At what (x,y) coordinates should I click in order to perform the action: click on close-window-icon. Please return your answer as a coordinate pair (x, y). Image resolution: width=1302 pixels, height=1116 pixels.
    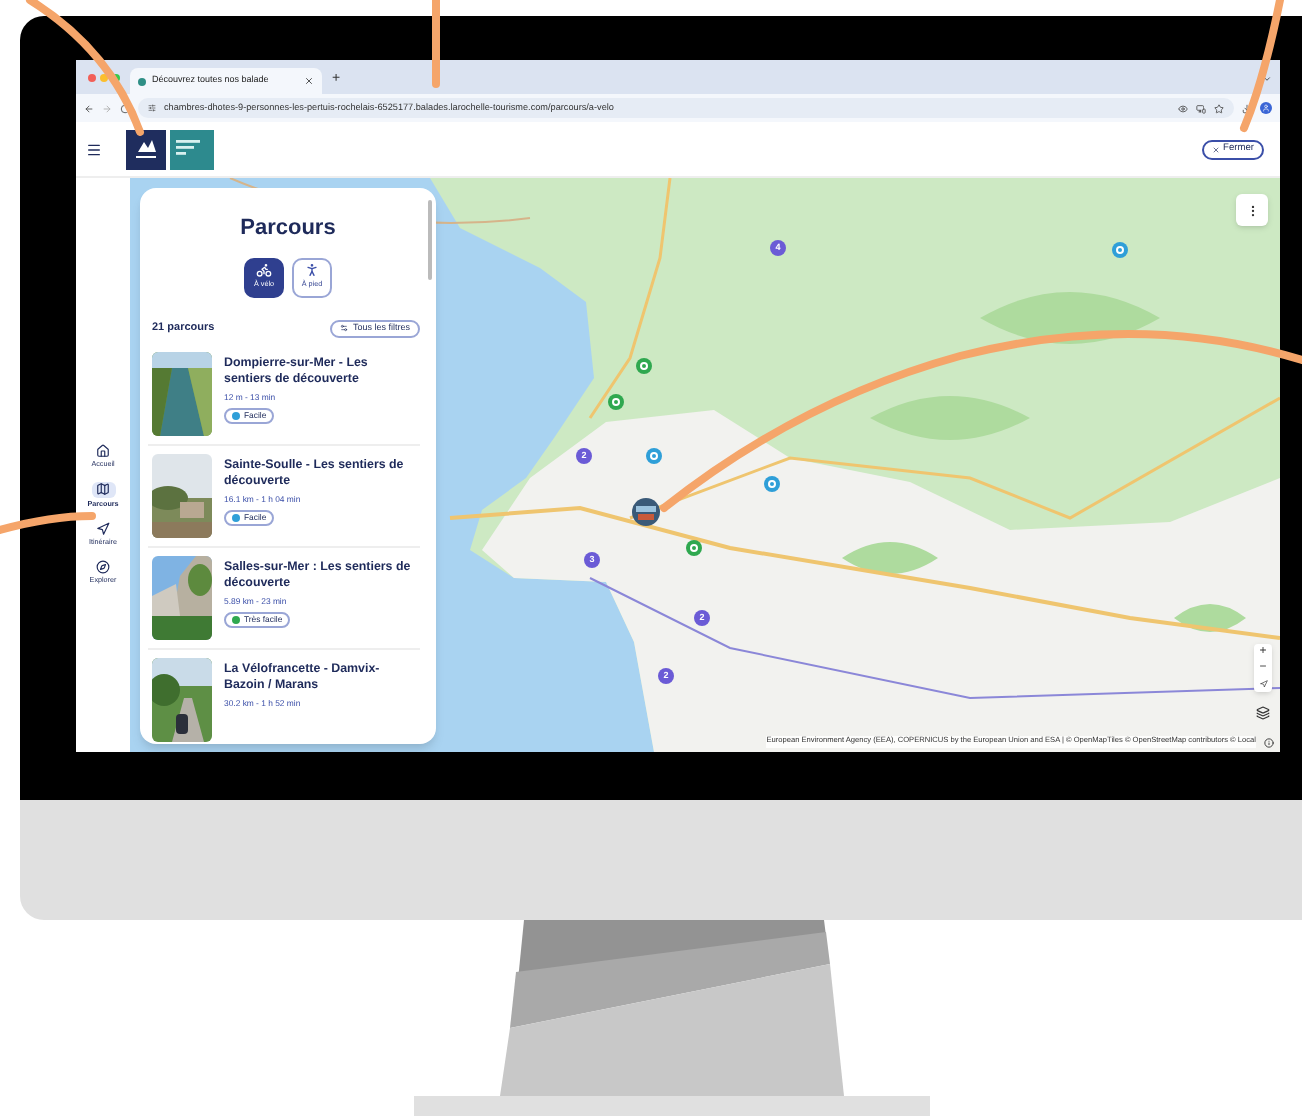
    Looking at the image, I should click on (92, 77).